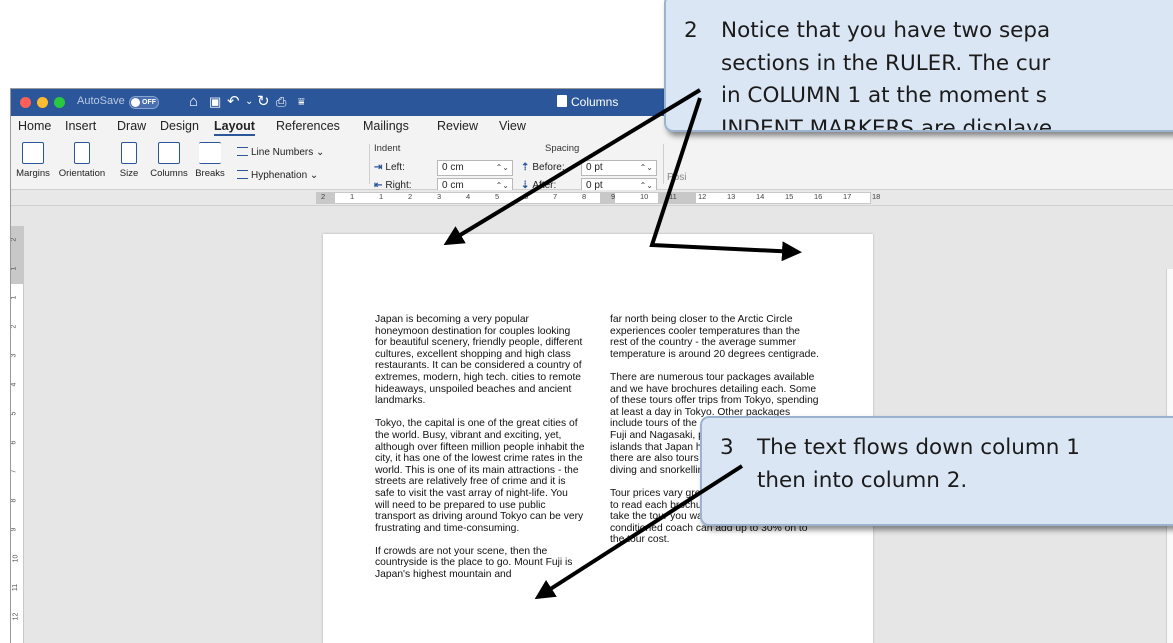 Image resolution: width=1173 pixels, height=643 pixels. What do you see at coordinates (639, 532) in the screenshot?
I see `arrow-text-flow` at bounding box center [639, 532].